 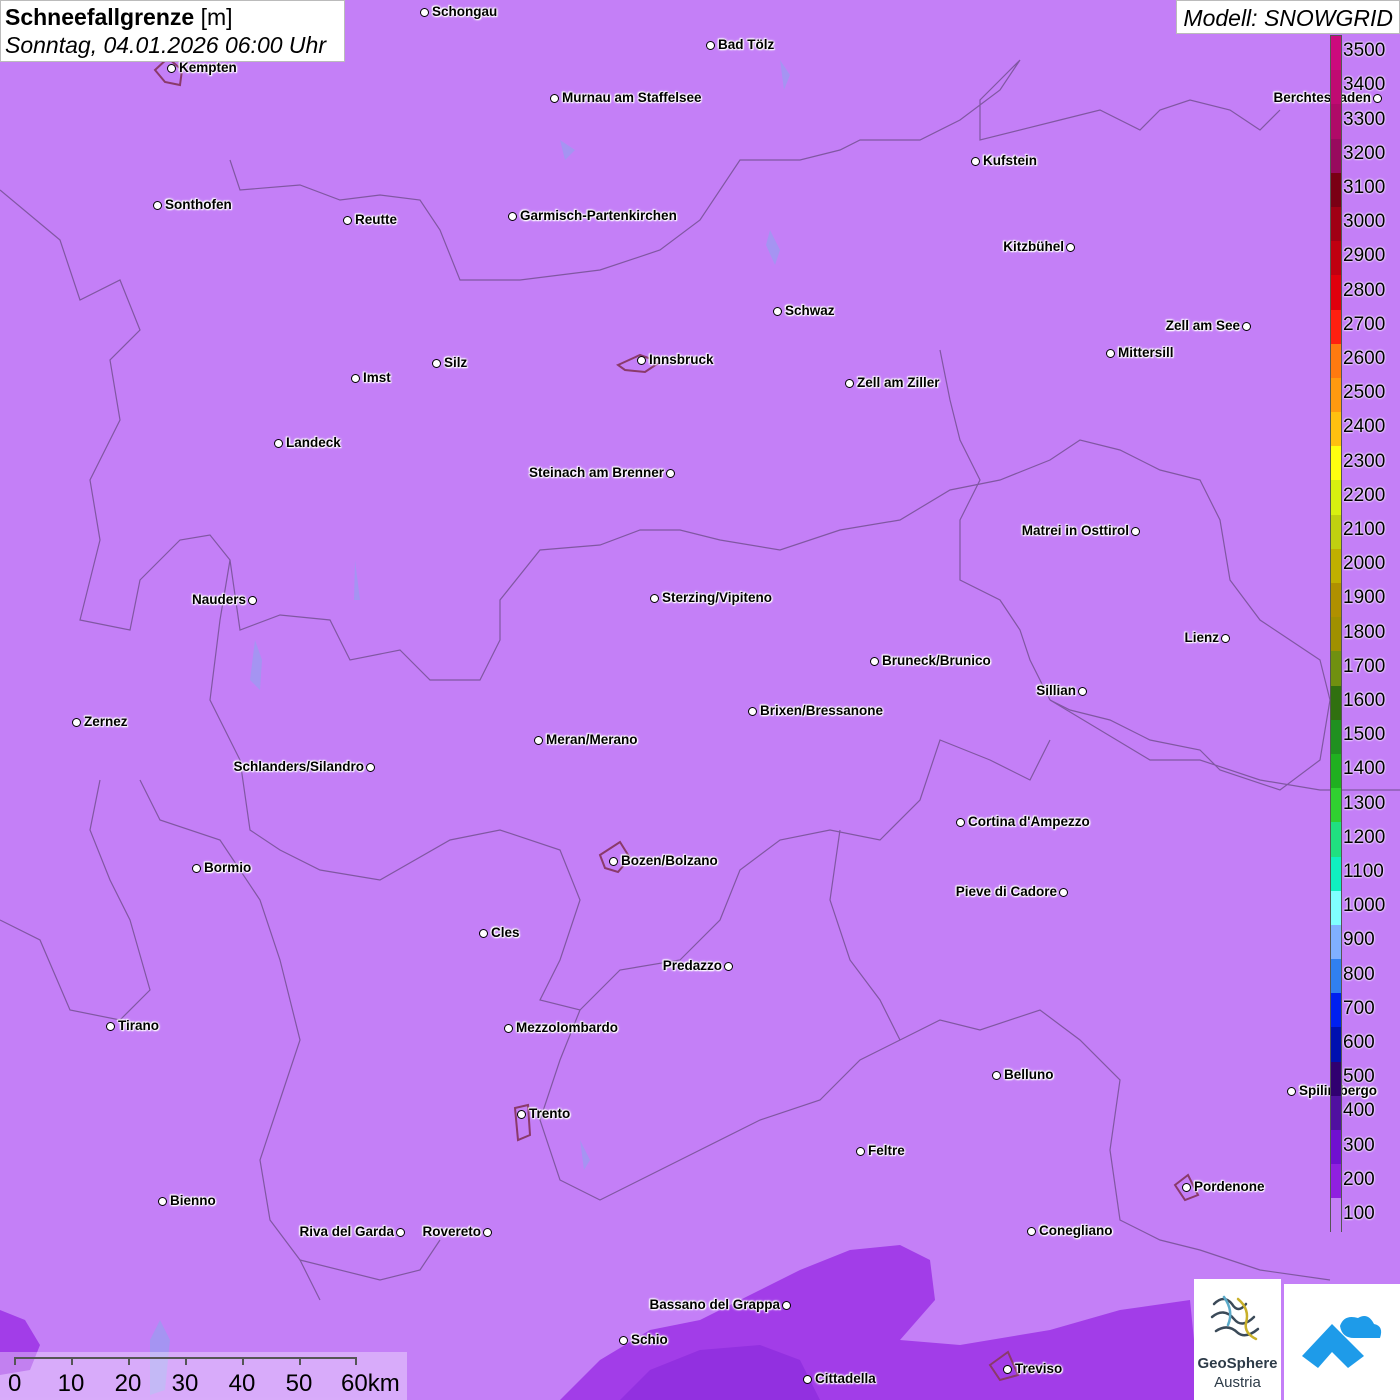 I want to click on city-label: Belluno, so click(x=1029, y=1074).